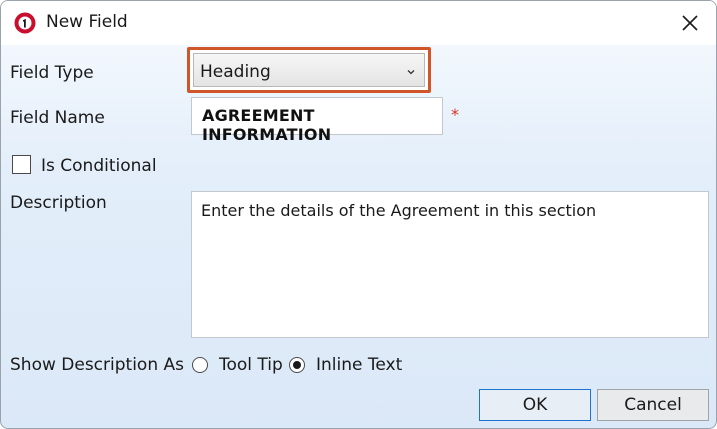 The image size is (717, 429). I want to click on radio-selected-dot, so click(297, 365).